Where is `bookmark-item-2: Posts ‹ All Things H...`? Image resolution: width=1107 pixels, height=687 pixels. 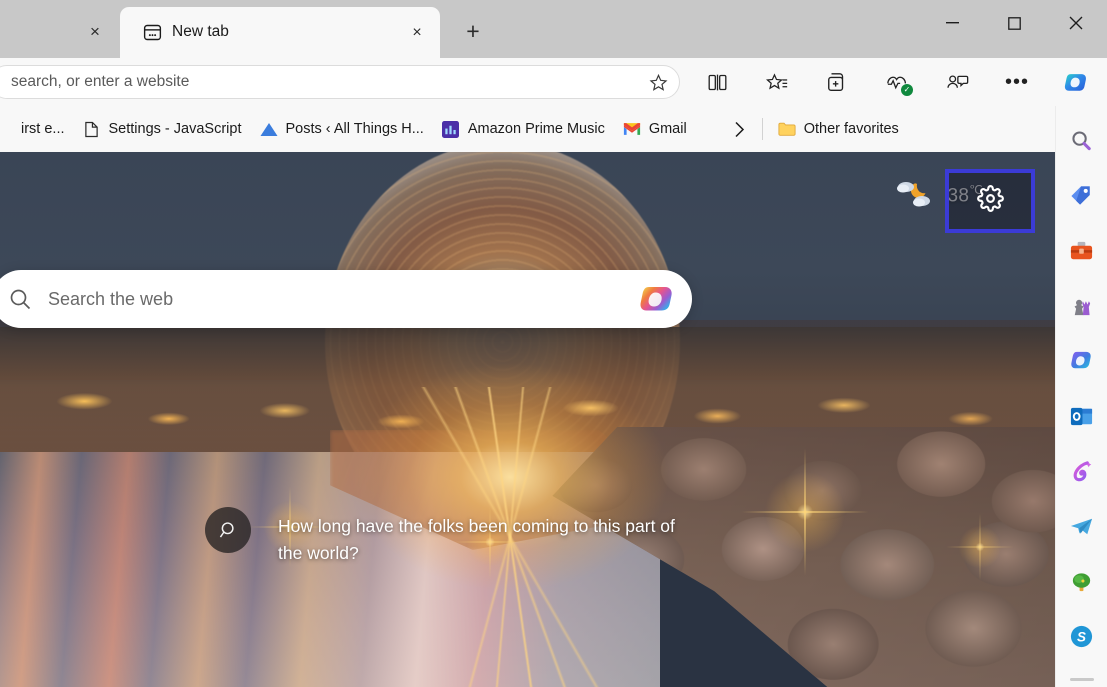
bookmark-item-2: Posts ‹ All Things H... is located at coordinates (342, 129).